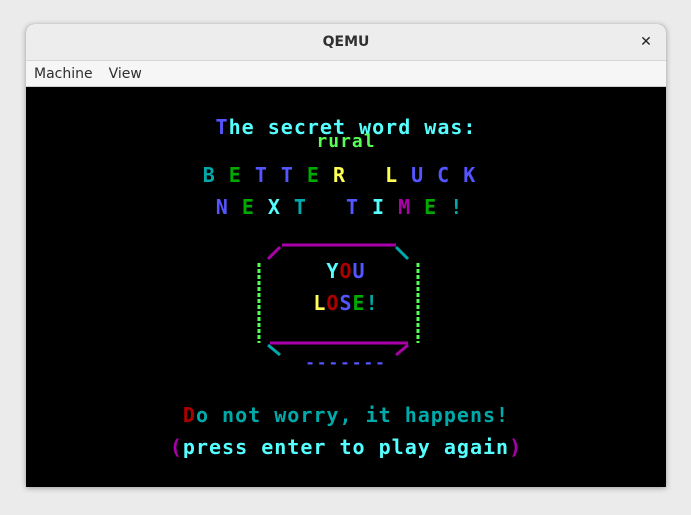 The height and width of the screenshot is (515, 691). I want to click on better-luck-char, so click(372, 175).